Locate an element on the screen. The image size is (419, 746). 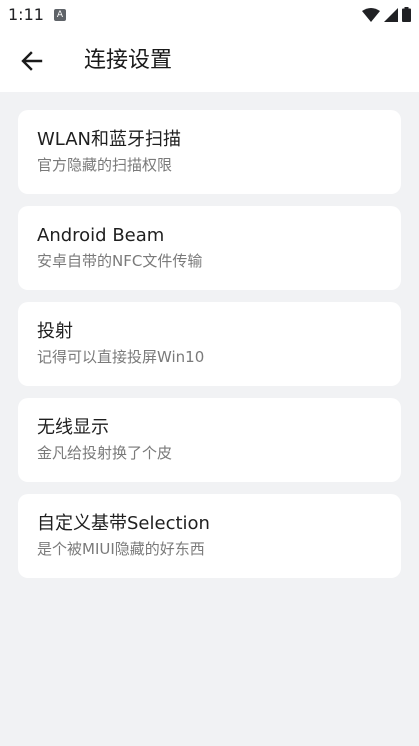
battery-icon is located at coordinates (406, 14).